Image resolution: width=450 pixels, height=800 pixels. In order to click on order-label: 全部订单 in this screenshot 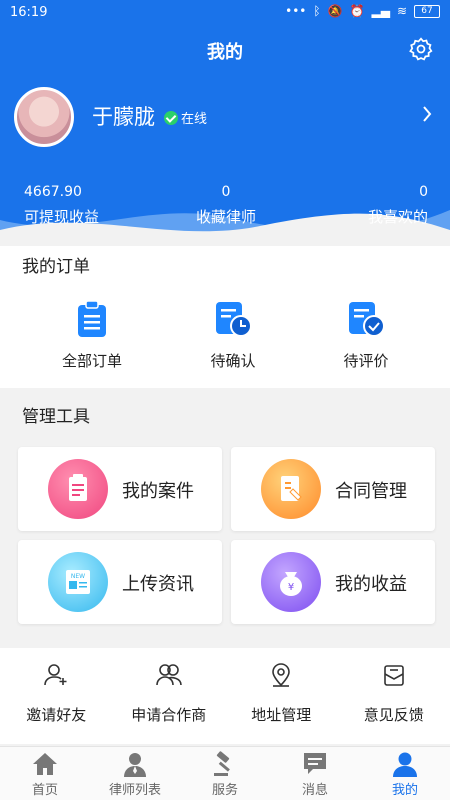, I will do `click(91, 361)`.